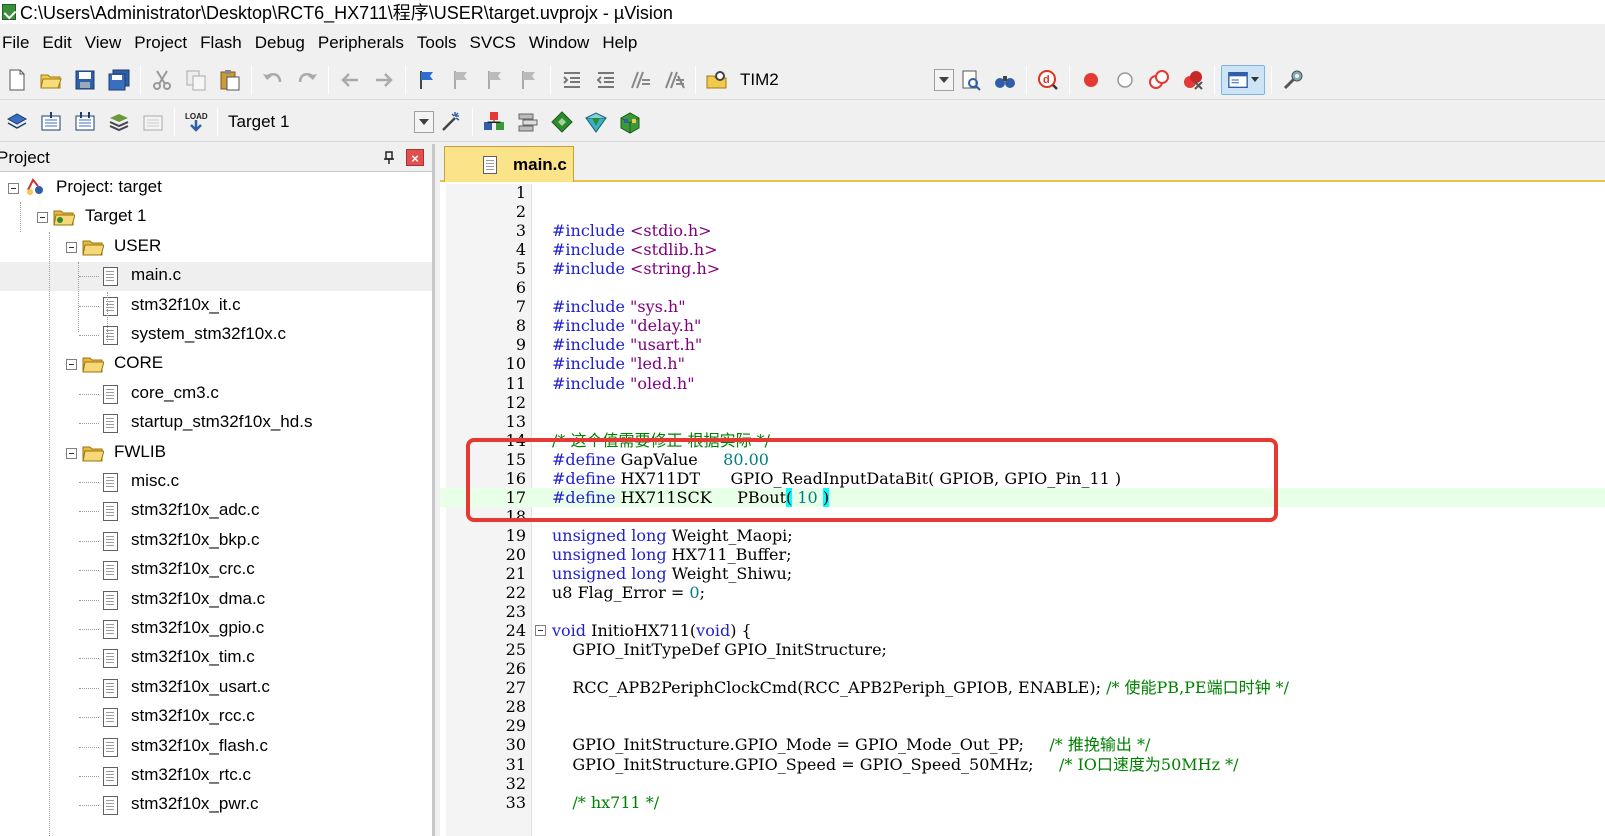 The height and width of the screenshot is (836, 1605). Describe the element at coordinates (119, 80) in the screenshot. I see `save-all-button` at that location.